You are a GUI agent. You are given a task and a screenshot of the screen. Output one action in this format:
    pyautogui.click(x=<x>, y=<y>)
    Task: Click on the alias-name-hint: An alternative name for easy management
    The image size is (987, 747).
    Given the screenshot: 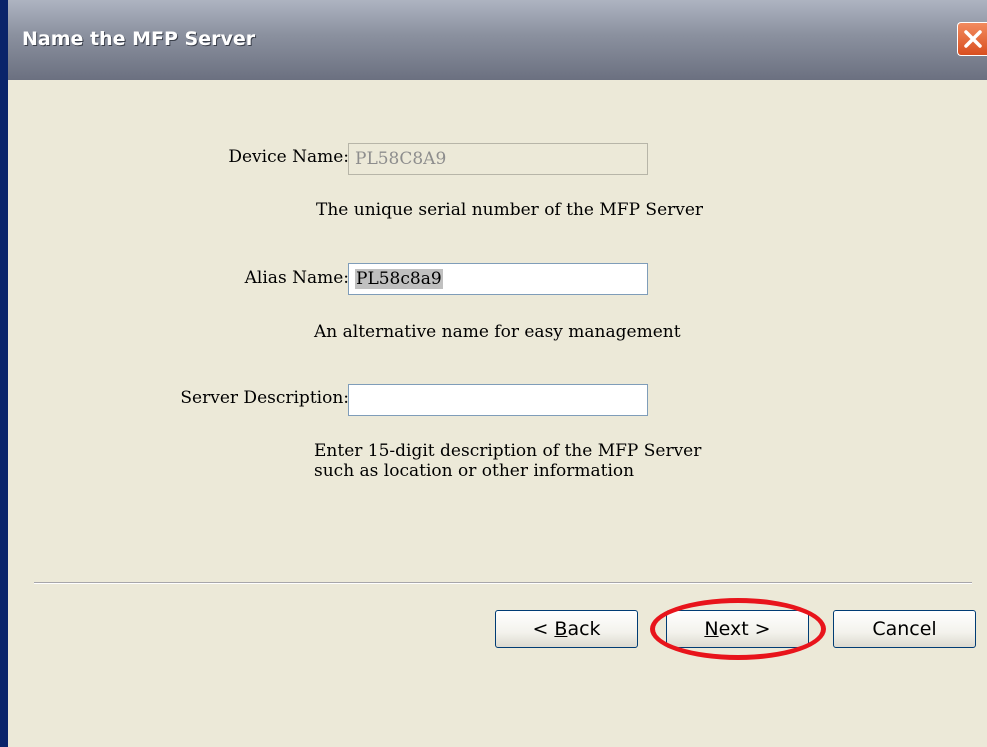 What is the action you would take?
    pyautogui.click(x=497, y=332)
    